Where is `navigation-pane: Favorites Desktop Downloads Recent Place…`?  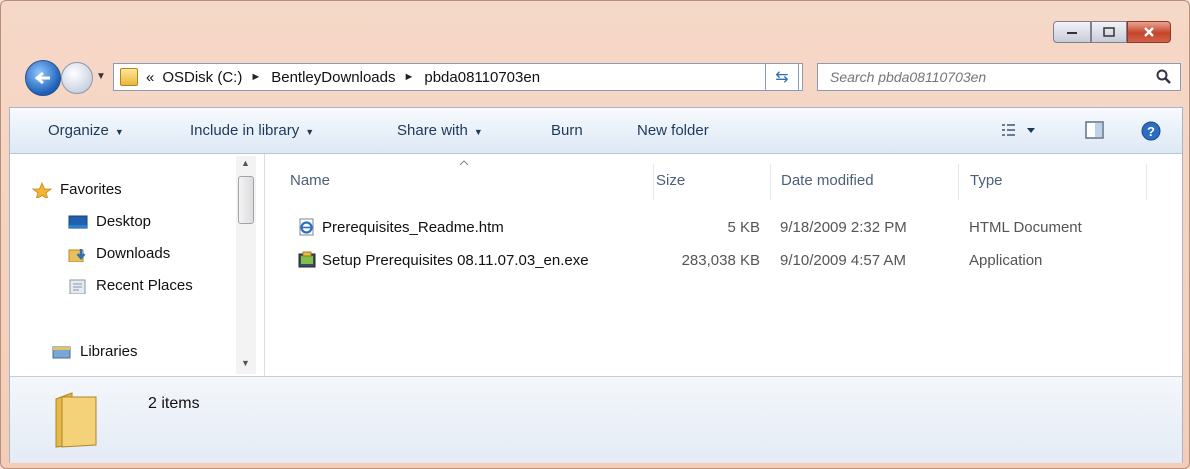
navigation-pane: Favorites Desktop Downloads Recent Place… is located at coordinates (137, 265).